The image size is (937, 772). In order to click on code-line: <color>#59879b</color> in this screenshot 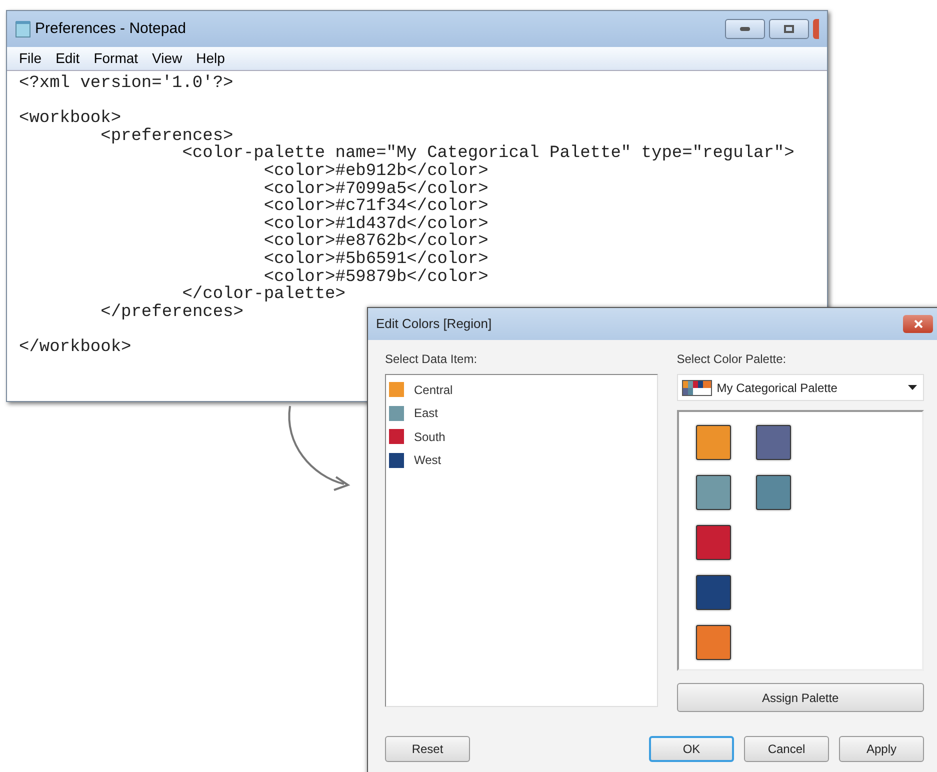, I will do `click(376, 277)`.